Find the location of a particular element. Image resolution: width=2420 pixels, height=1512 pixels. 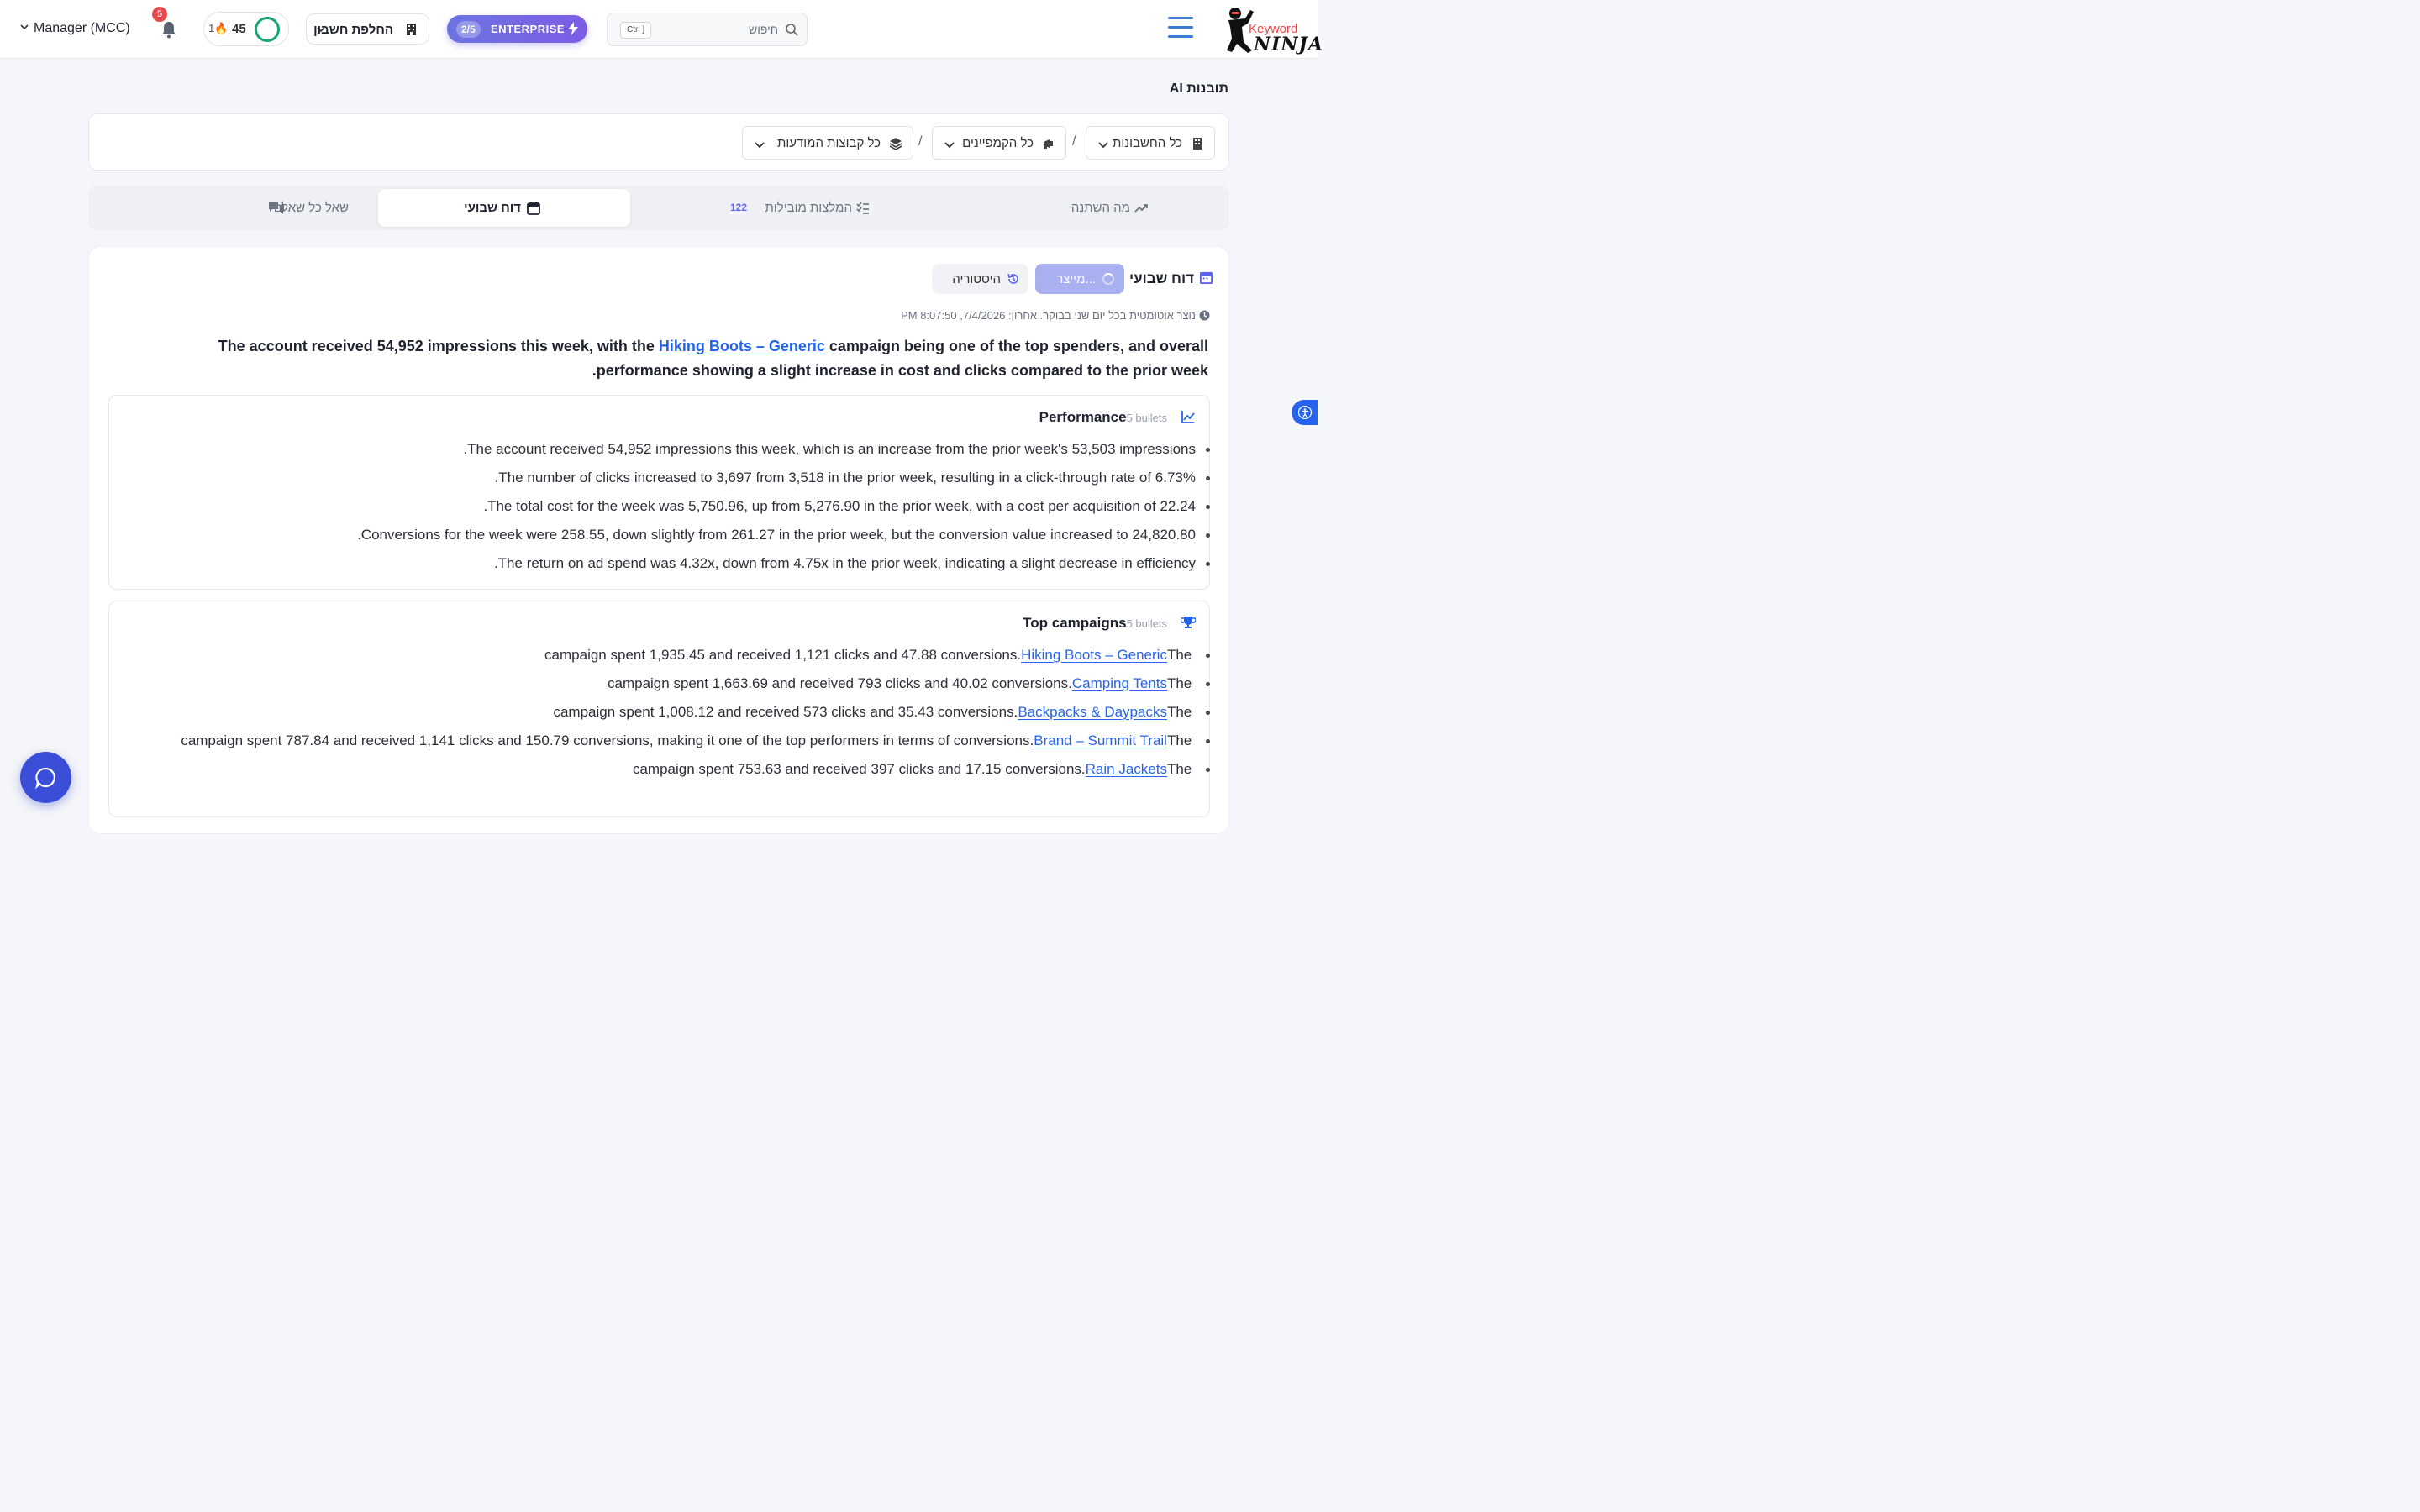

score-value: 45 is located at coordinates (239, 29).